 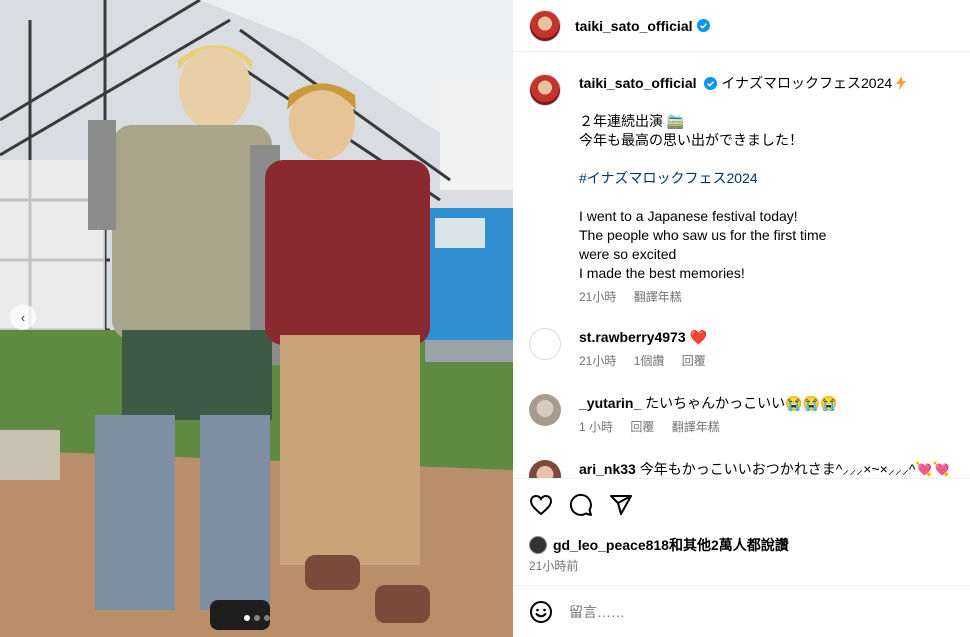 What do you see at coordinates (691, 140) in the screenshot?
I see `caption-line: 今年も最高の思い出ができました！` at bounding box center [691, 140].